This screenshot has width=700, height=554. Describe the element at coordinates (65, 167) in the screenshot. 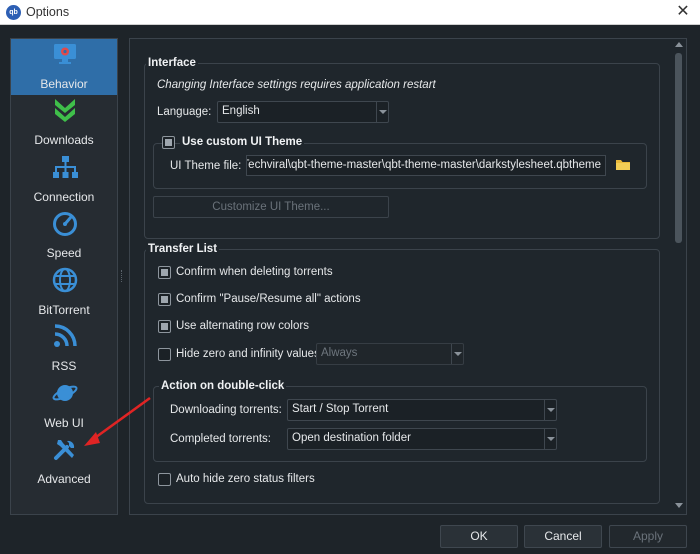

I see `network-icon` at that location.